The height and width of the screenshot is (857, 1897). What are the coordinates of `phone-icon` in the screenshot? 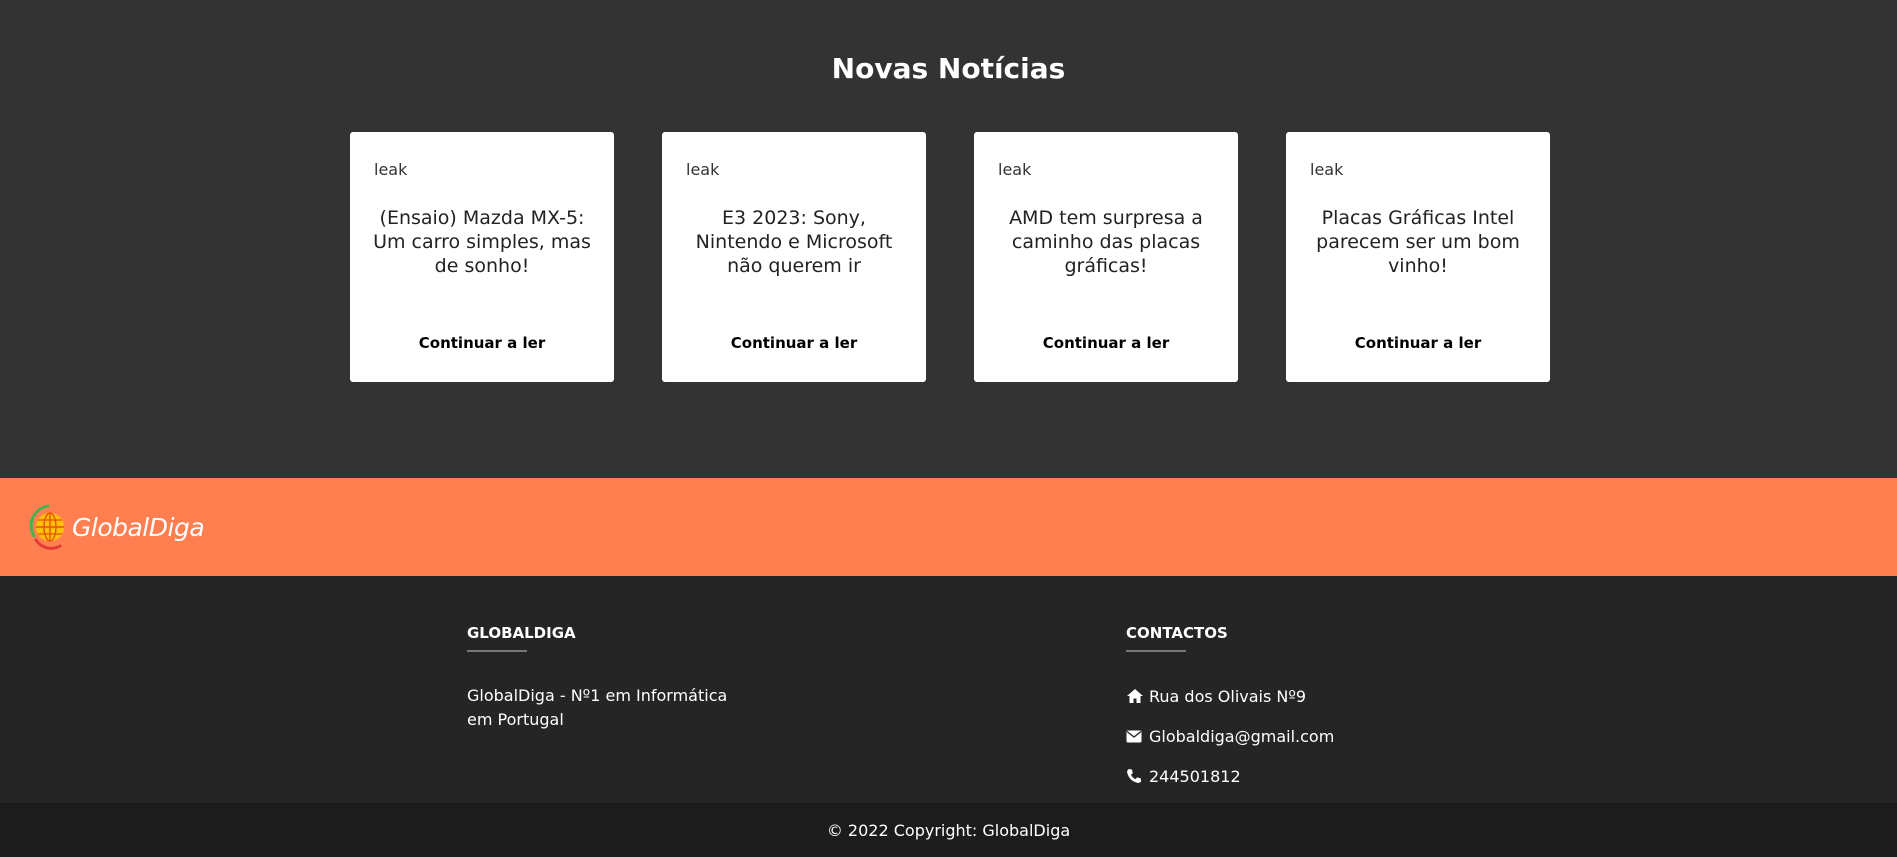 It's located at (1135, 776).